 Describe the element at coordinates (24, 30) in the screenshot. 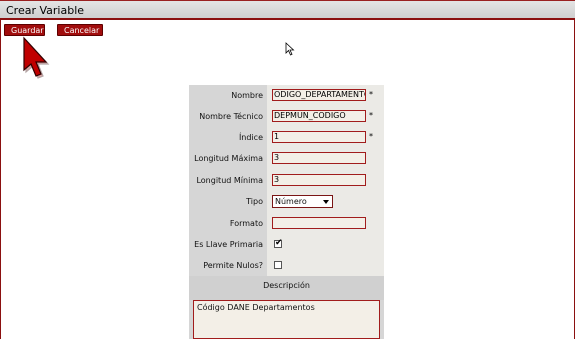

I see `save-button: Guardar` at that location.